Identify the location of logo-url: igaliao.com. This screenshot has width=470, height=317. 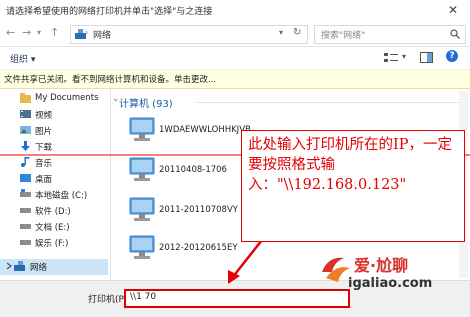
(390, 283).